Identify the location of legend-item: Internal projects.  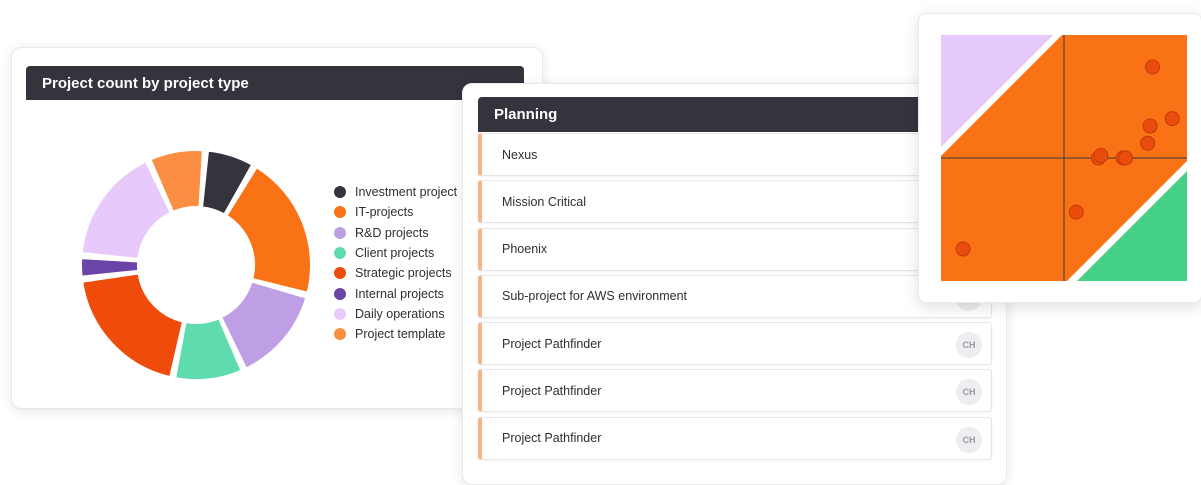
(404, 293).